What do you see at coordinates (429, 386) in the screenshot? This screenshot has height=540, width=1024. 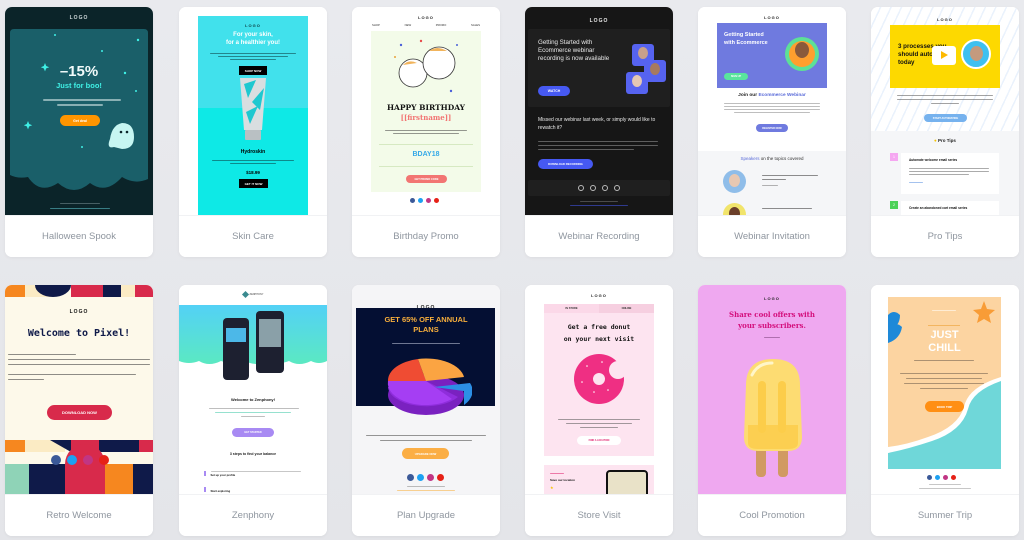 I see `pie-chart-illustration` at bounding box center [429, 386].